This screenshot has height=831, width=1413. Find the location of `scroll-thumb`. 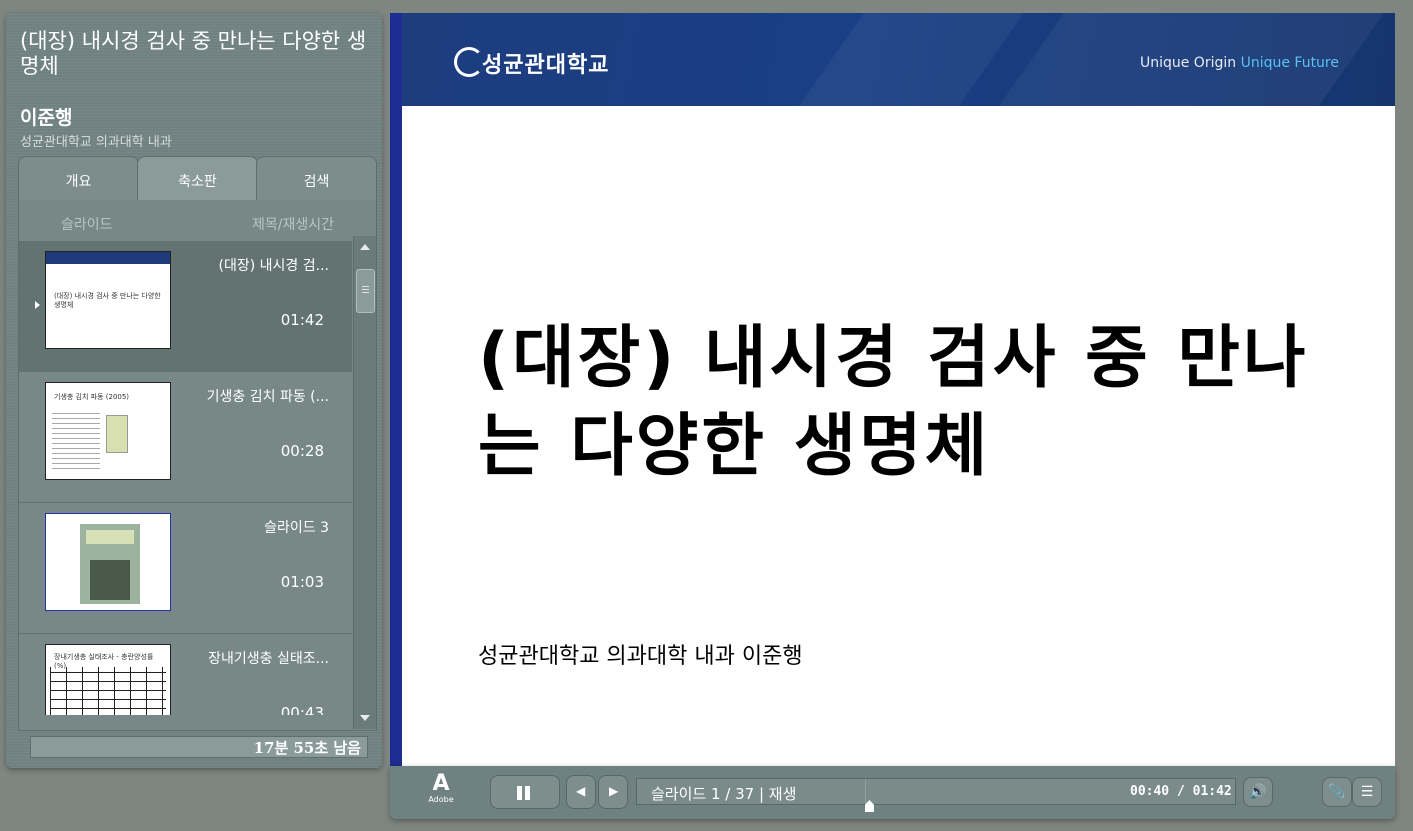

scroll-thumb is located at coordinates (365, 291).